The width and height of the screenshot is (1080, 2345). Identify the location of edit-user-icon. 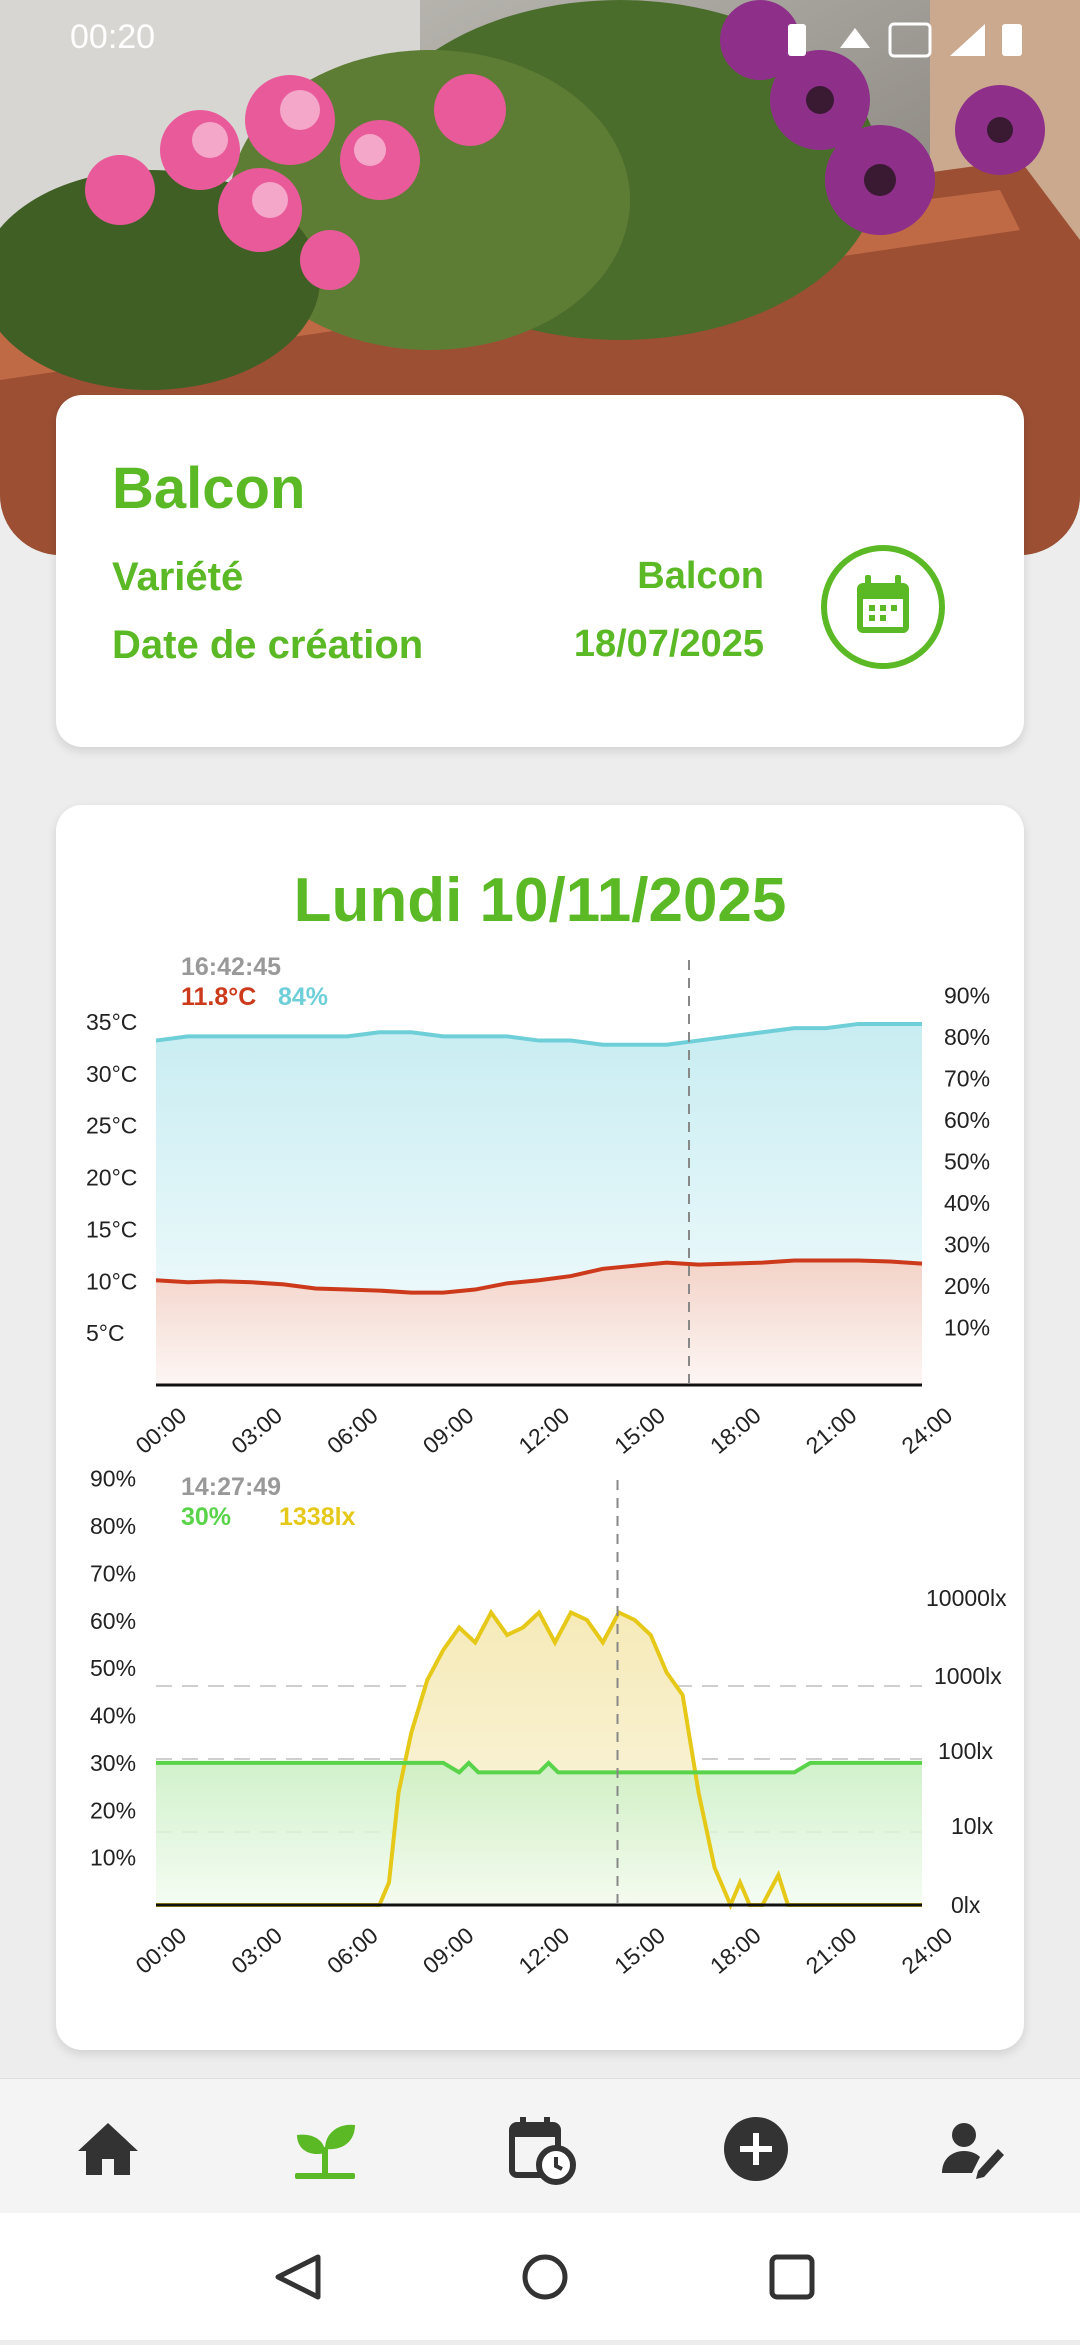
(973, 2151).